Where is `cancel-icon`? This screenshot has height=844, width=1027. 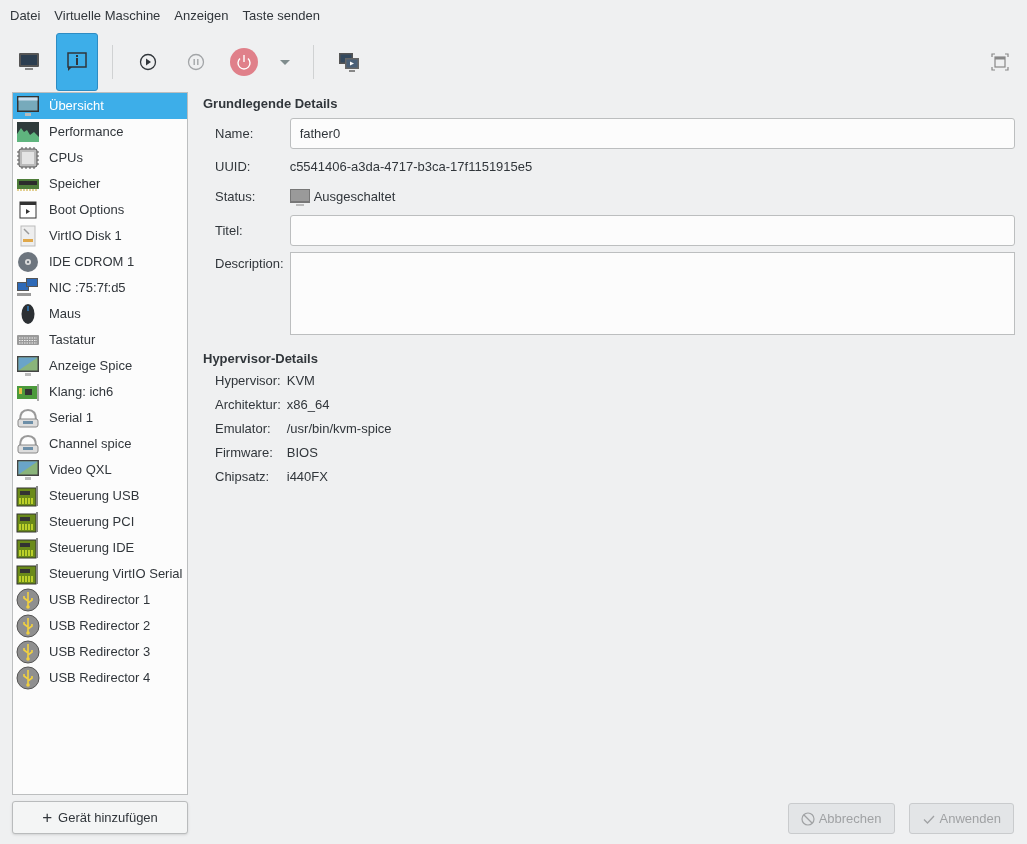 cancel-icon is located at coordinates (807, 818).